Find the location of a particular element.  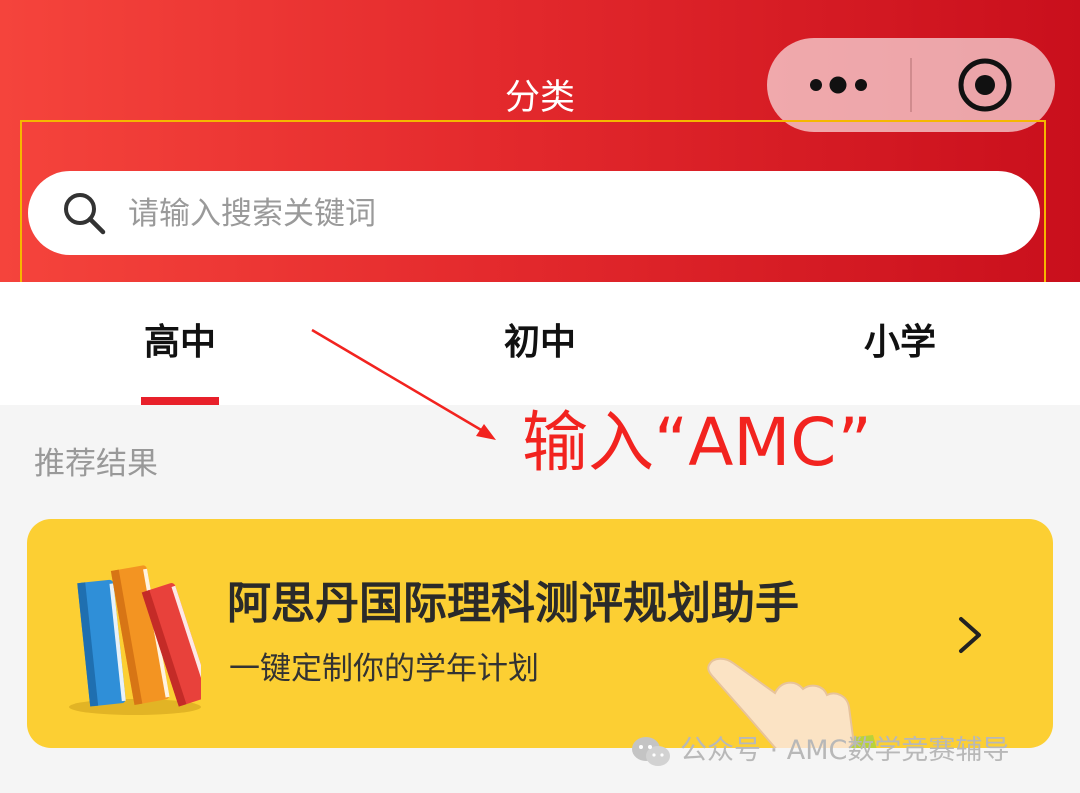

banner-title: 阿思丹国际理科测评规划助手 is located at coordinates (513, 603).